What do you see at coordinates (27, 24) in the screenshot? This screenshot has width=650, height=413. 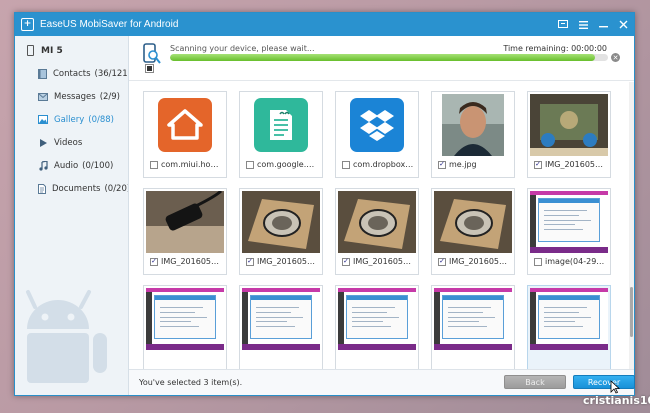 I see `app-logo-icon: +` at bounding box center [27, 24].